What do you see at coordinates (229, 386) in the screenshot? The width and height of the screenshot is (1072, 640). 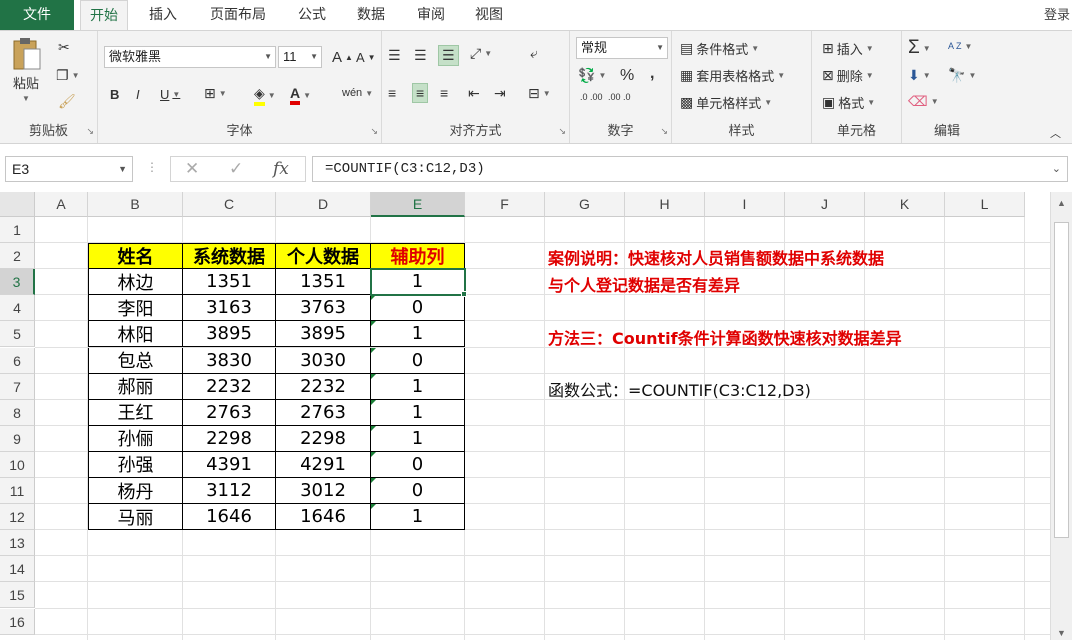 I see `table-cell-system: 2232` at bounding box center [229, 386].